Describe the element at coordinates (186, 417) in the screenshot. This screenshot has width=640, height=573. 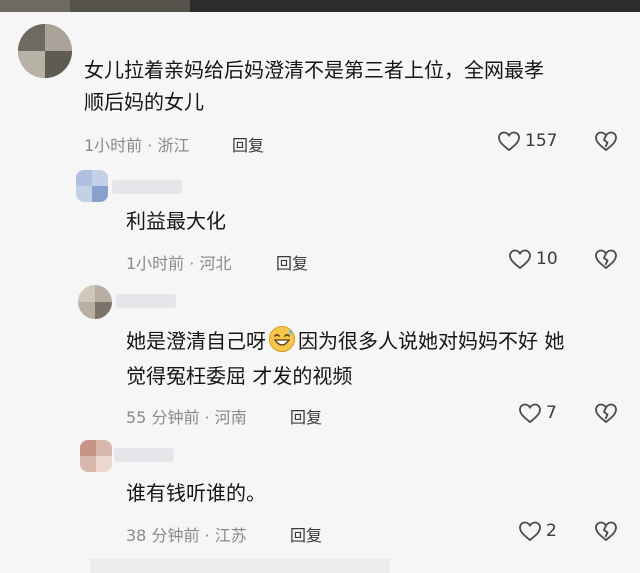
I see `comment-meta: 55 分钟前 · 河南` at that location.